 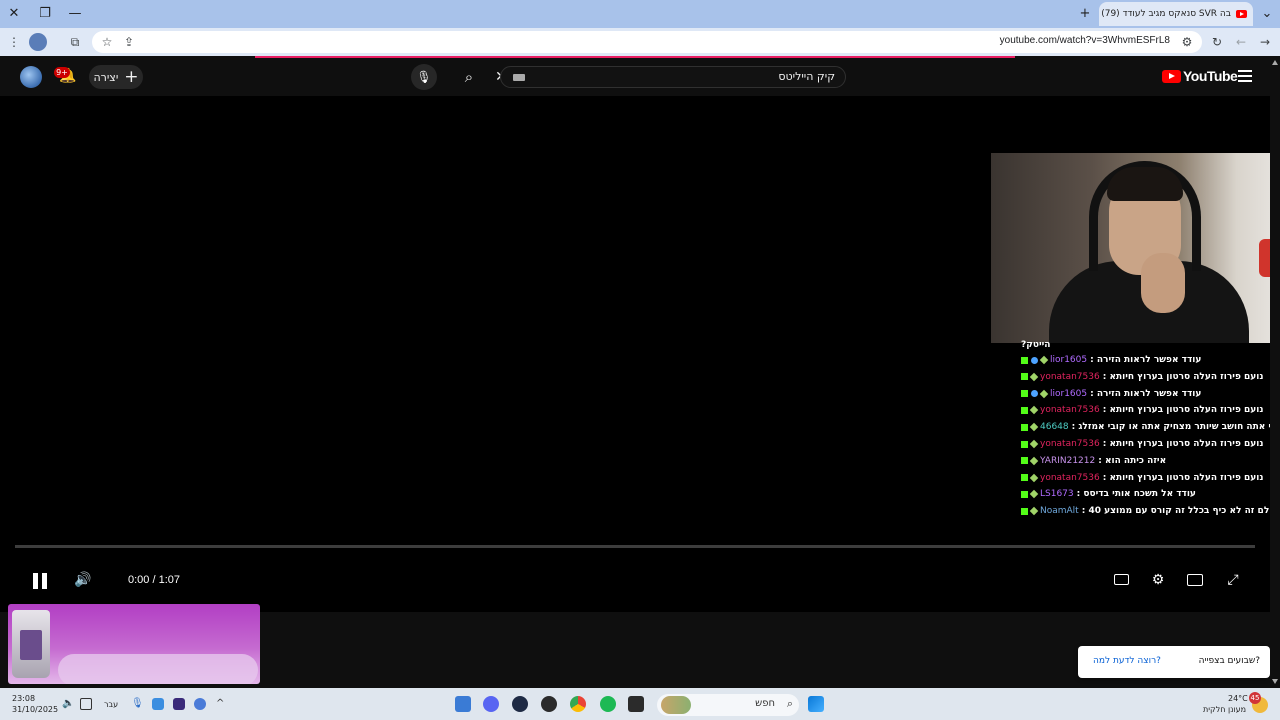 I want to click on chat-message: YARIN21212 איזה כיתה הוא :, so click(x=1093, y=461).